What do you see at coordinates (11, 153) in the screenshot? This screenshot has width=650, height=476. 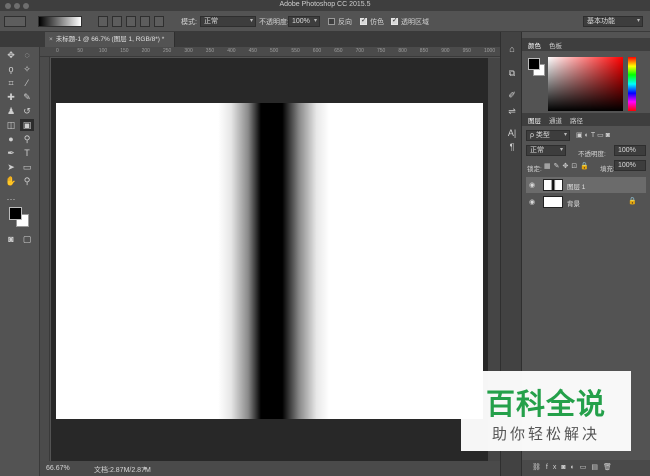 I see `pen-tool-icon: ✒` at bounding box center [11, 153].